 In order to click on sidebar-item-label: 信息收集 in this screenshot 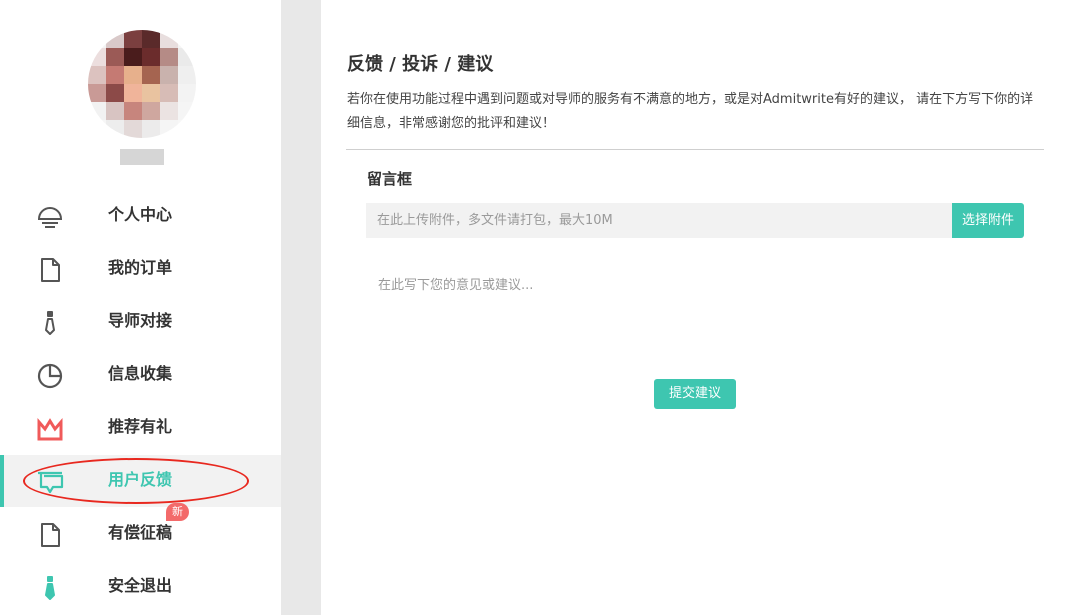, I will do `click(140, 373)`.